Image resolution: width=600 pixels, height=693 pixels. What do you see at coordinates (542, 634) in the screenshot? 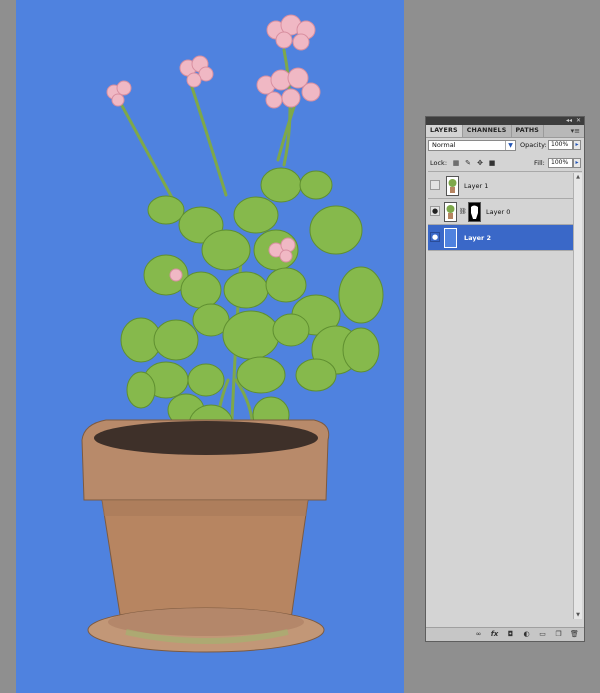
I see `group-icon: ▭` at bounding box center [542, 634].